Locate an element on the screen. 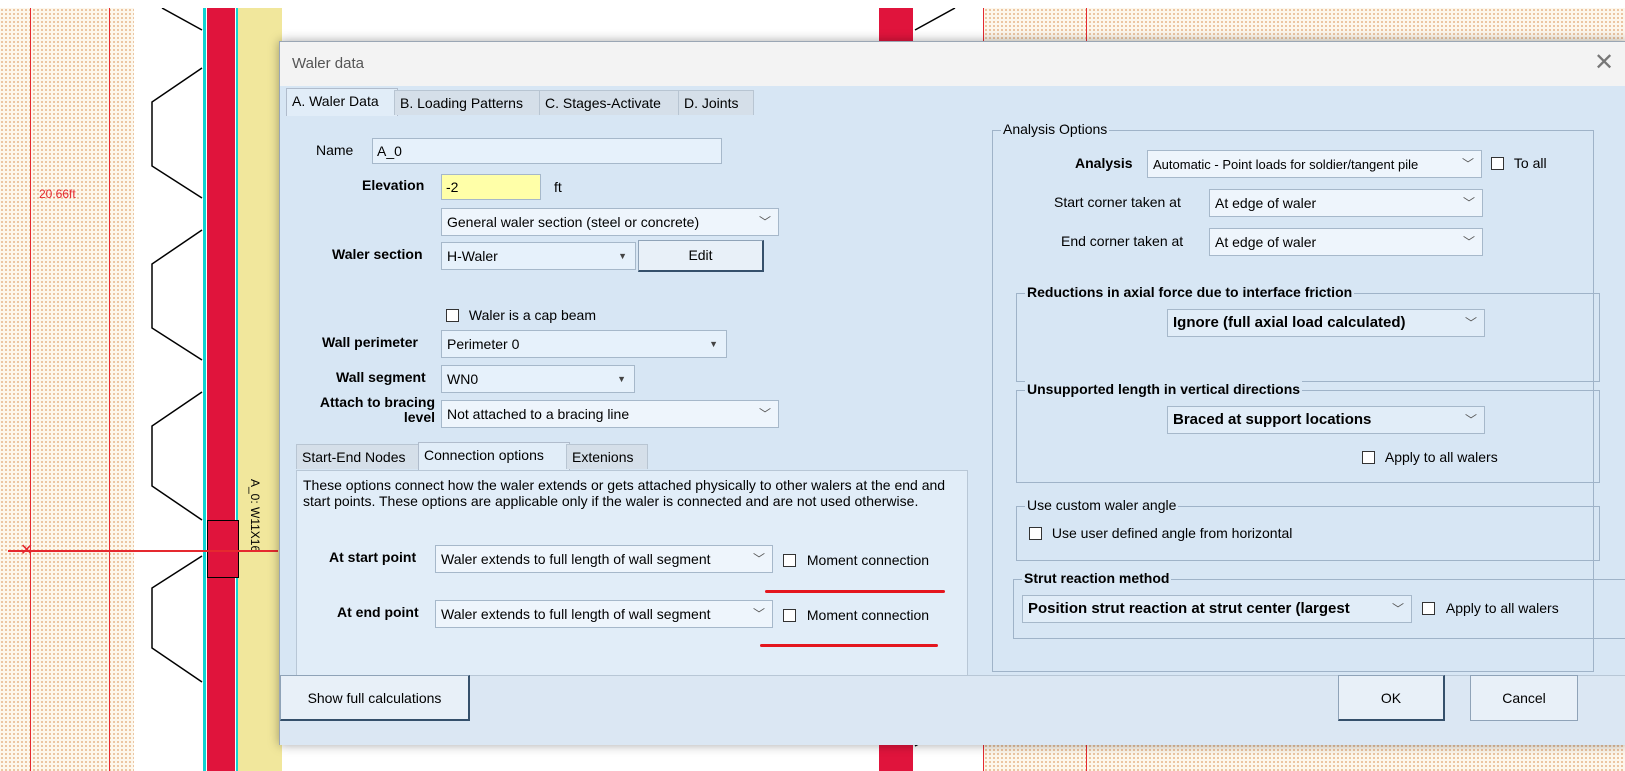 The width and height of the screenshot is (1625, 771). elevation-label: Elevation is located at coordinates (393, 185).